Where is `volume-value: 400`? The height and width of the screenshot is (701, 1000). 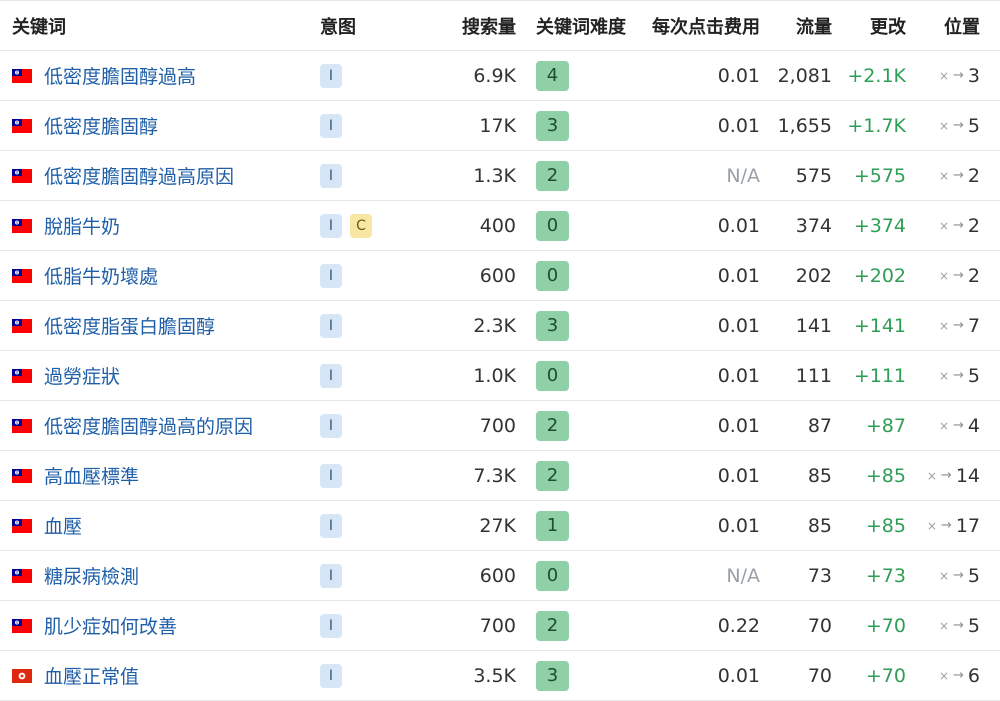 volume-value: 400 is located at coordinates (497, 225).